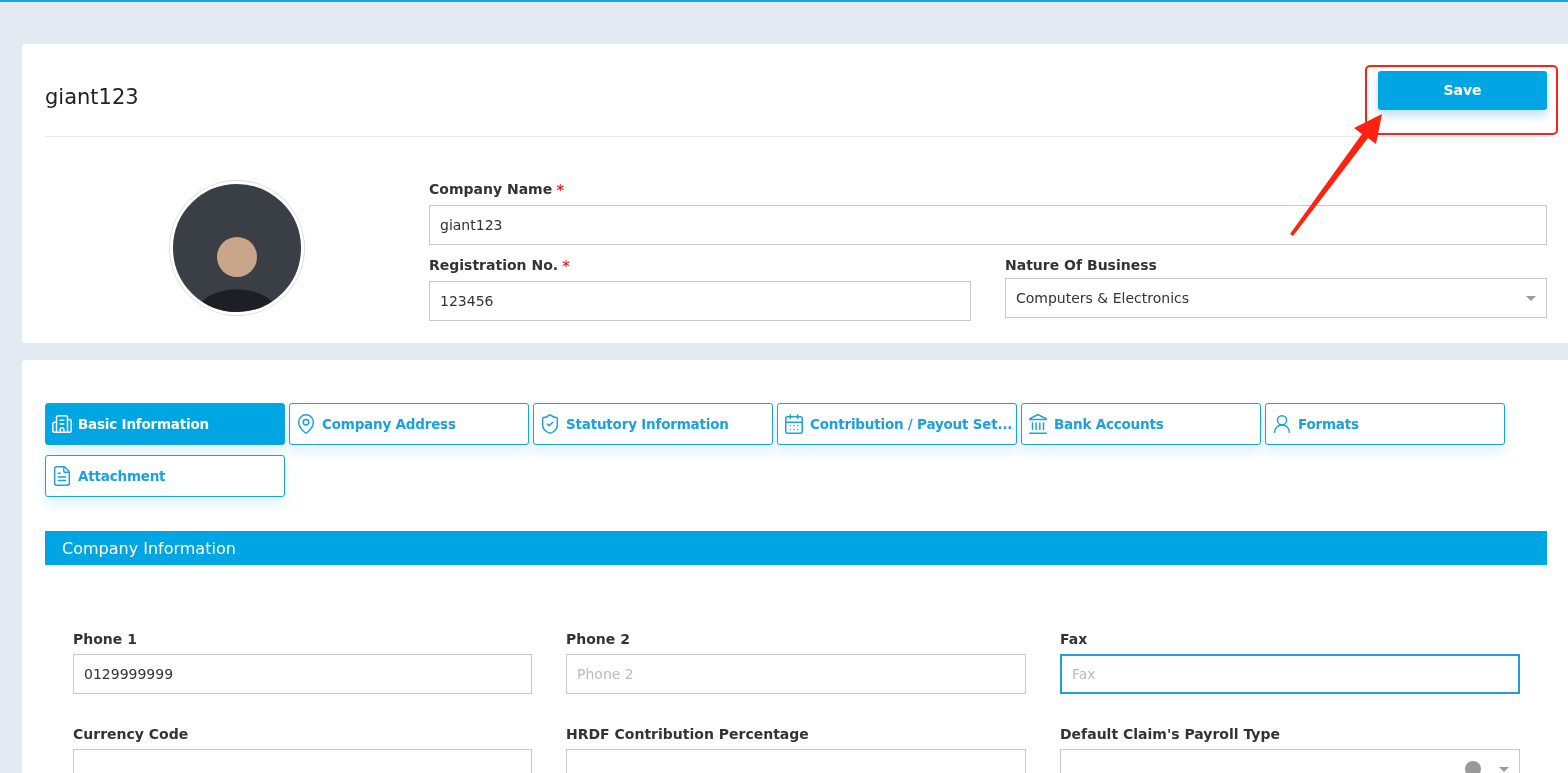  Describe the element at coordinates (1038, 424) in the screenshot. I see `bank-icon` at that location.